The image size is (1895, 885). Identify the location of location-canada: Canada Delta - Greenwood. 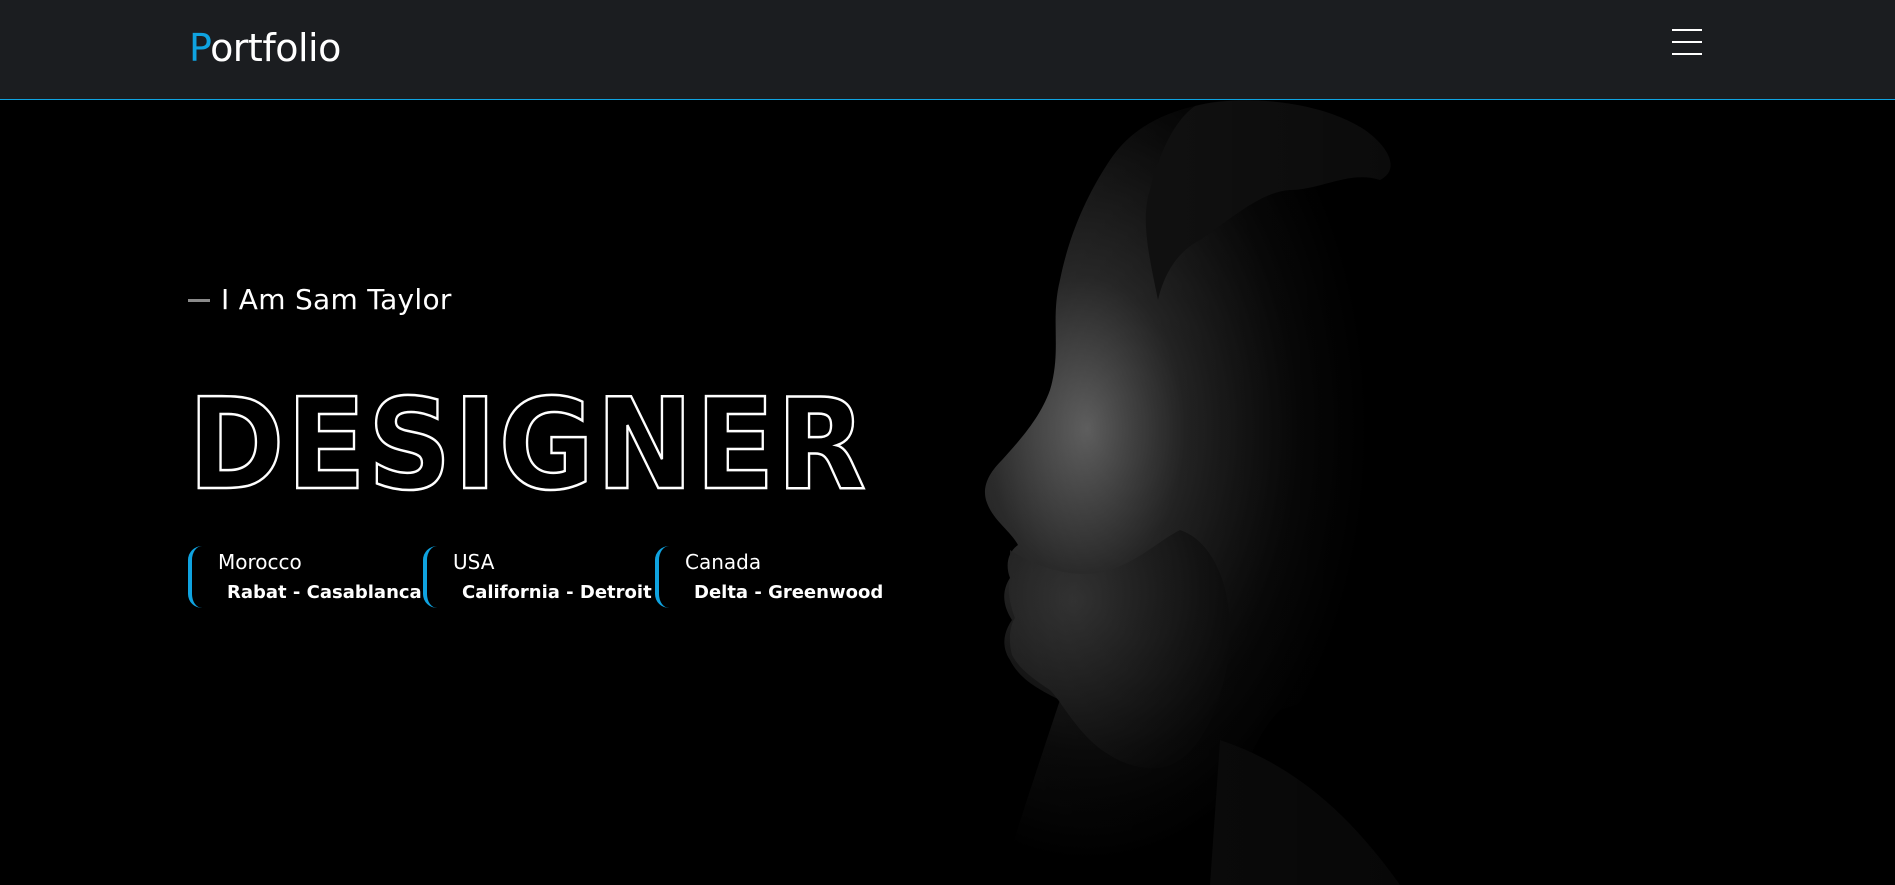
(769, 578).